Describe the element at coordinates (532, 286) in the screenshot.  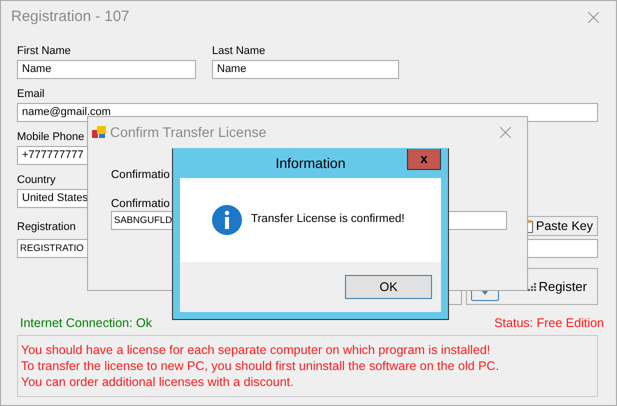
I see `grip-icon` at that location.